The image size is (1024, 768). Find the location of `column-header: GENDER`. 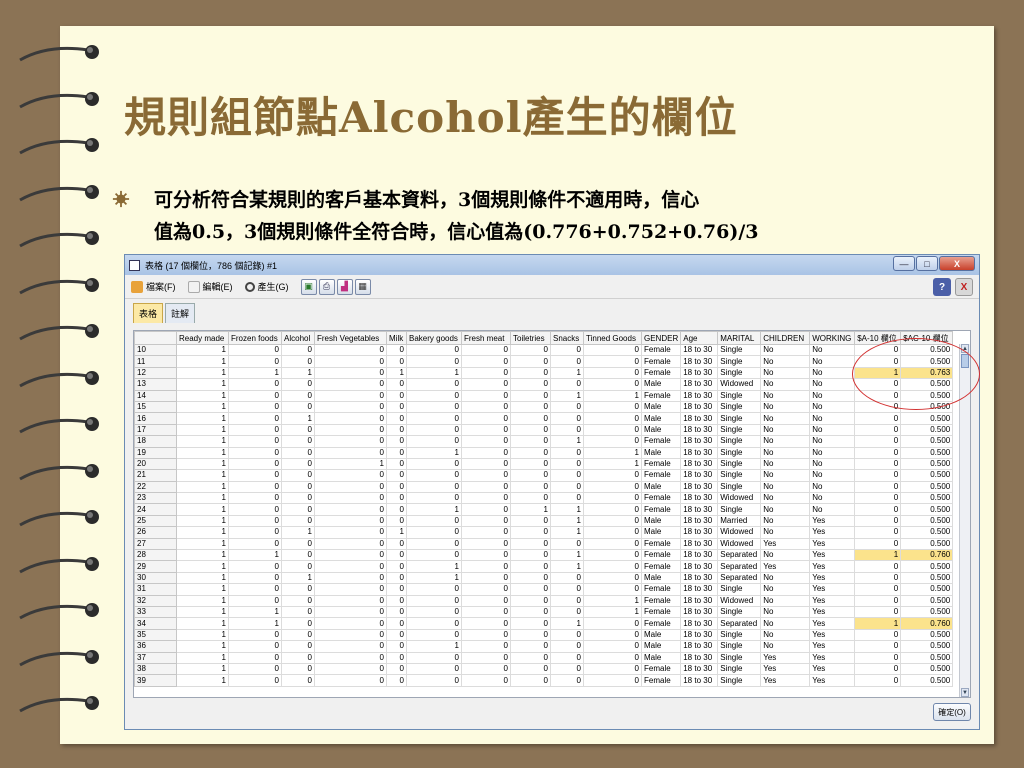

column-header: GENDER is located at coordinates (661, 338).